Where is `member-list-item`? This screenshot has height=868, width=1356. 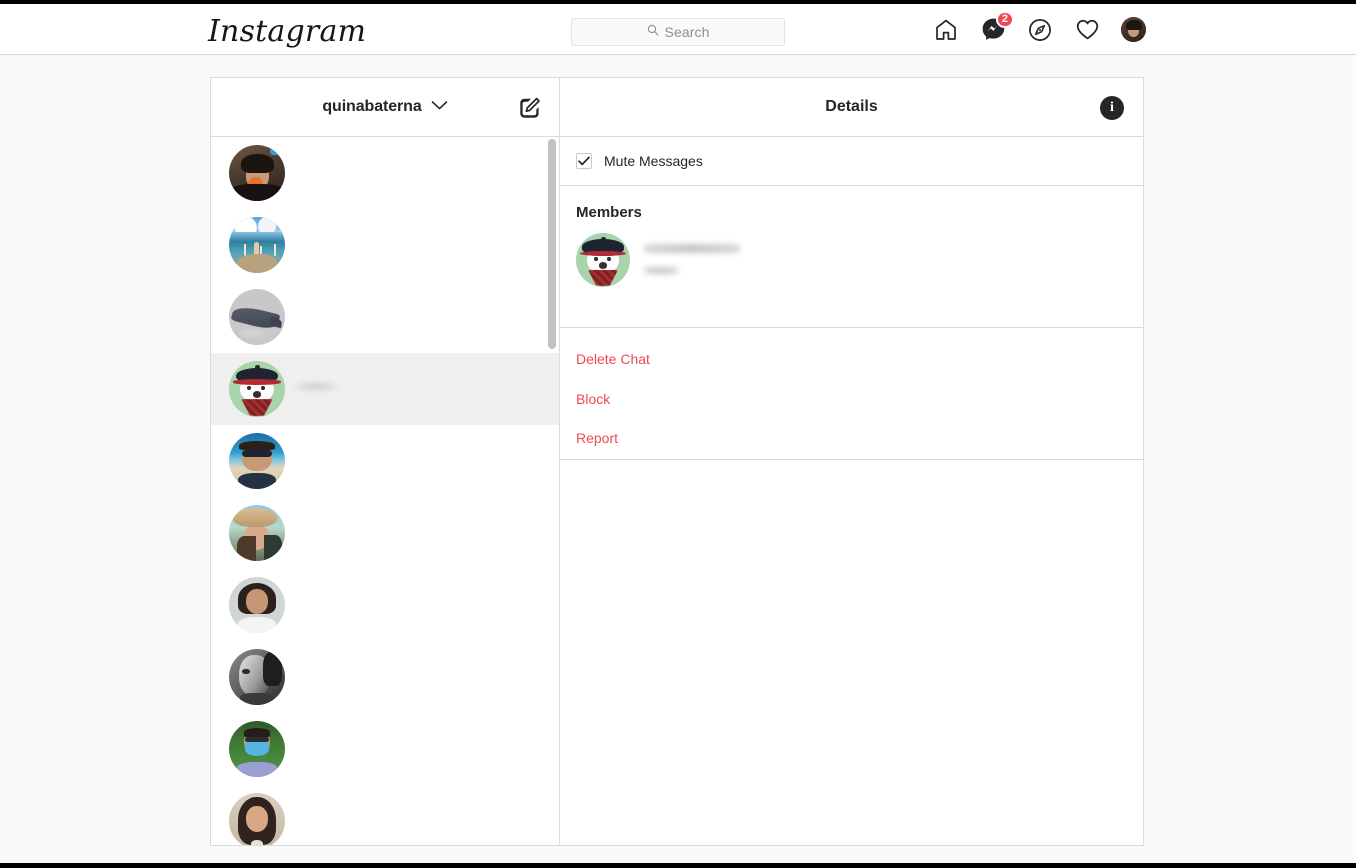
member-list-item is located at coordinates (851, 260).